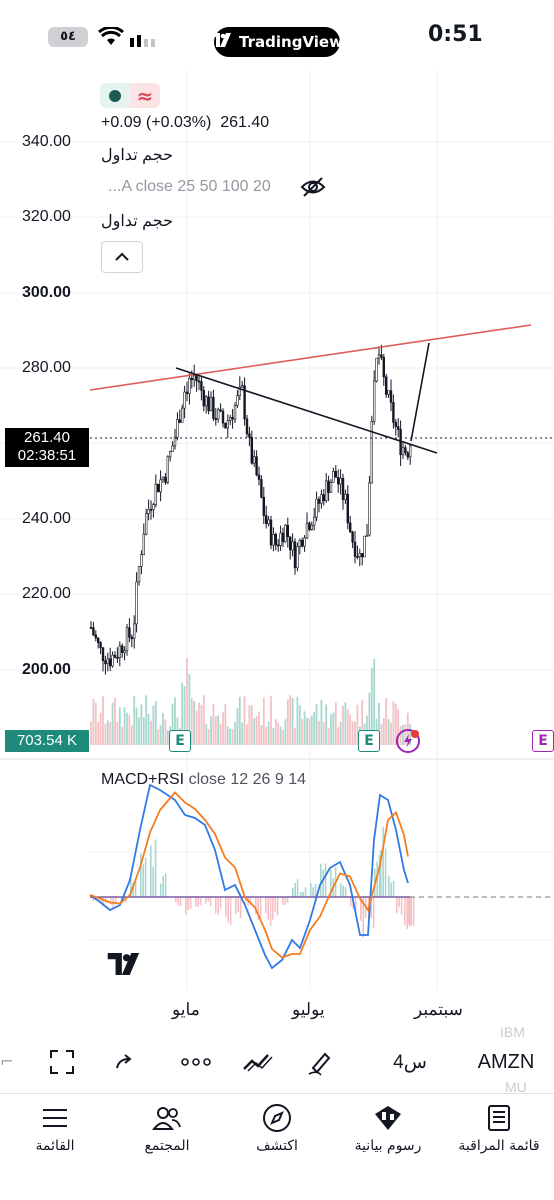  I want to click on menu-icon, so click(55, 1118).